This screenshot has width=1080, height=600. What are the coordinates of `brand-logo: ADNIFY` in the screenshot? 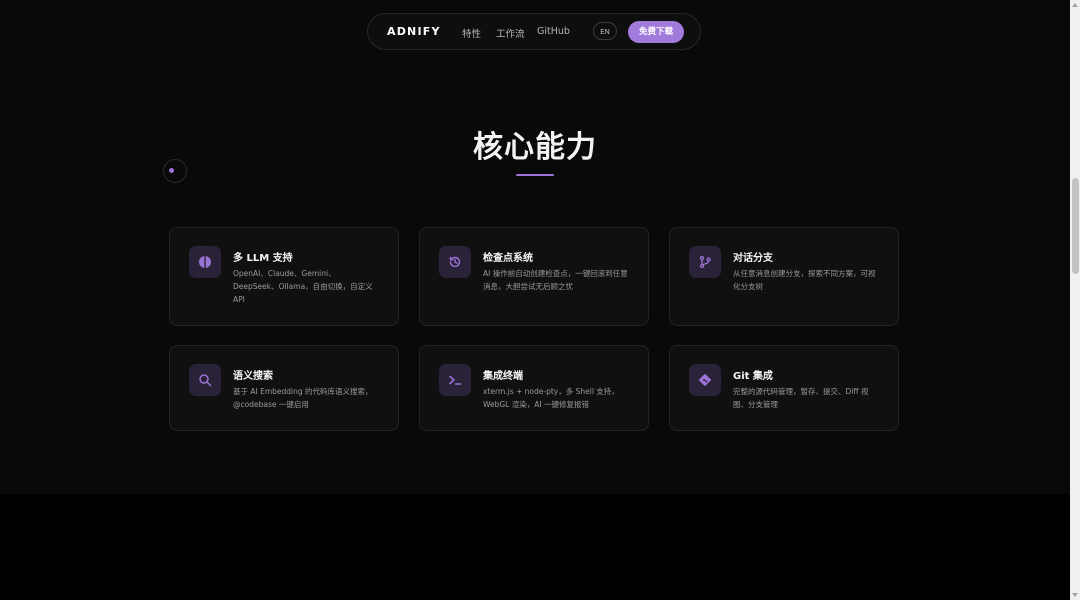 It's located at (414, 31).